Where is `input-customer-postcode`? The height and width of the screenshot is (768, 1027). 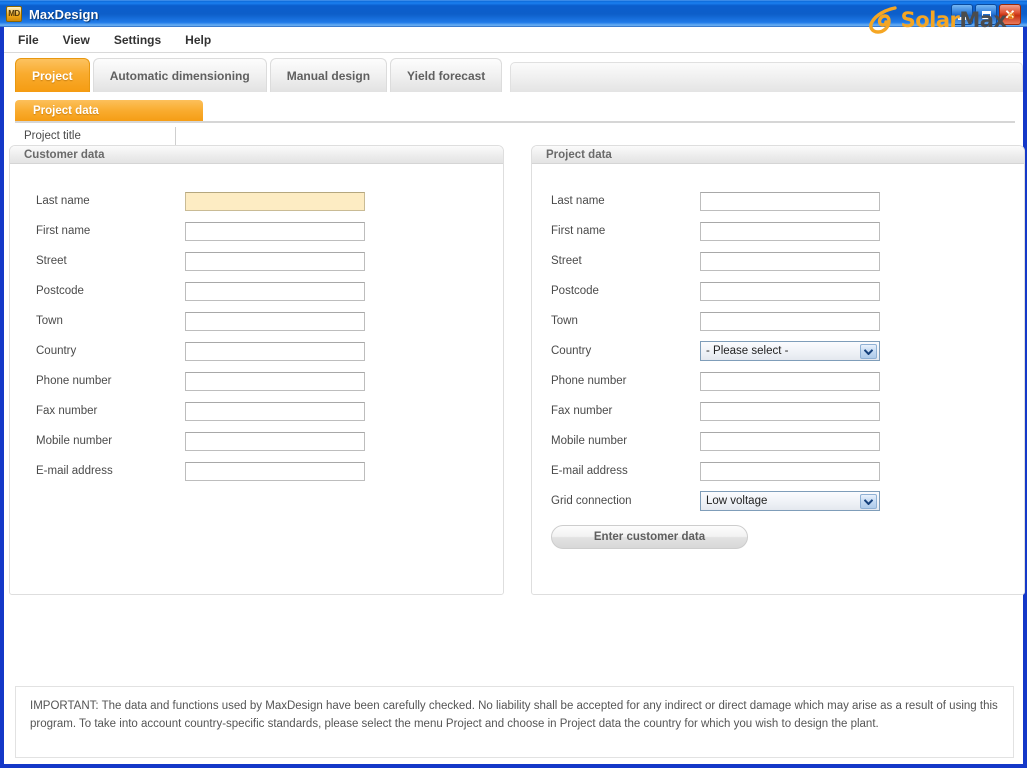
input-customer-postcode is located at coordinates (275, 291).